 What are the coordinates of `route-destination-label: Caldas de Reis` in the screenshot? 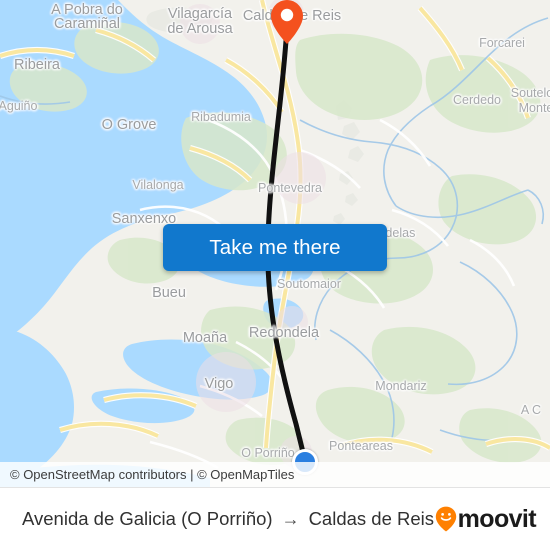 It's located at (371, 518).